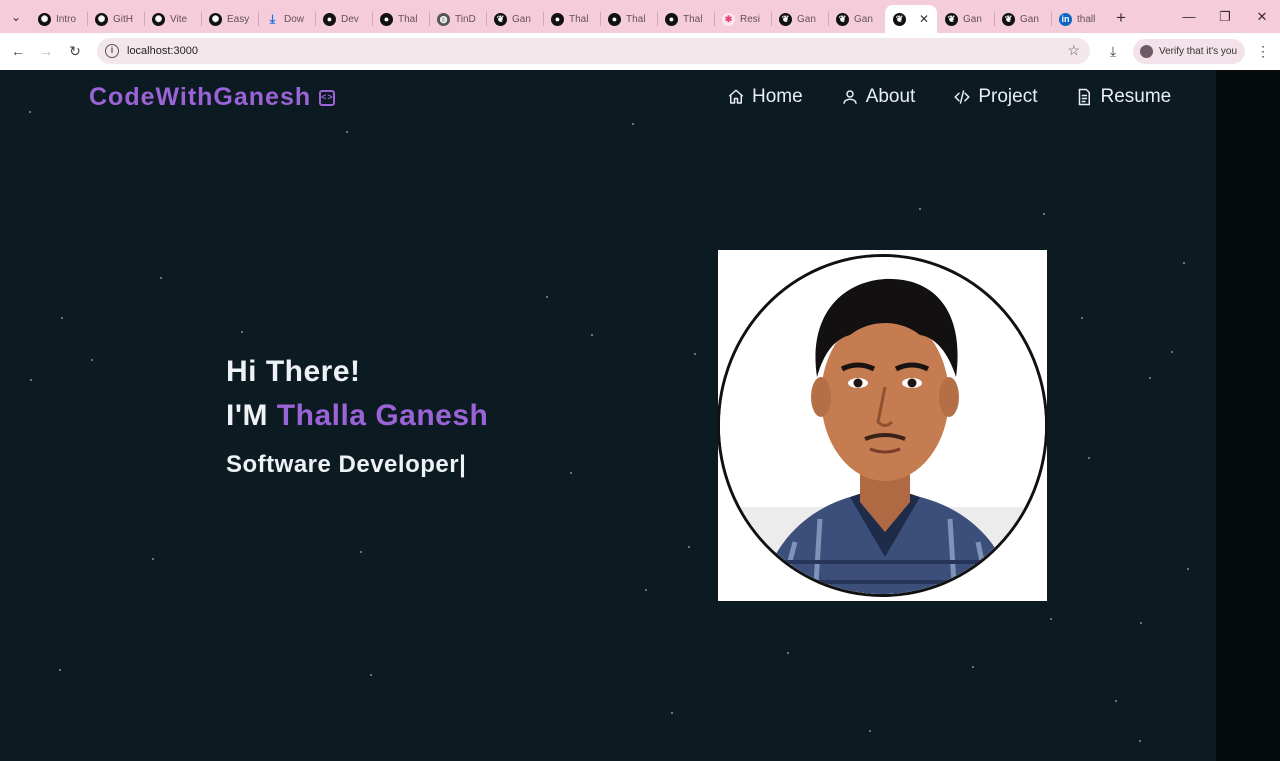 Image resolution: width=1280 pixels, height=761 pixels. What do you see at coordinates (162, 51) in the screenshot?
I see `address-url: localhost:3000` at bounding box center [162, 51].